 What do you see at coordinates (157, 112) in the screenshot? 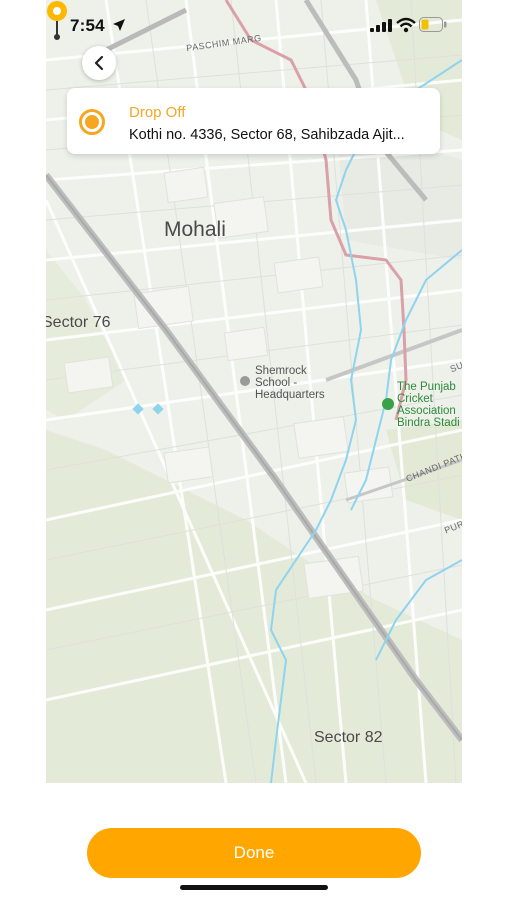
I see `drop-off-label: Drop Off` at bounding box center [157, 112].